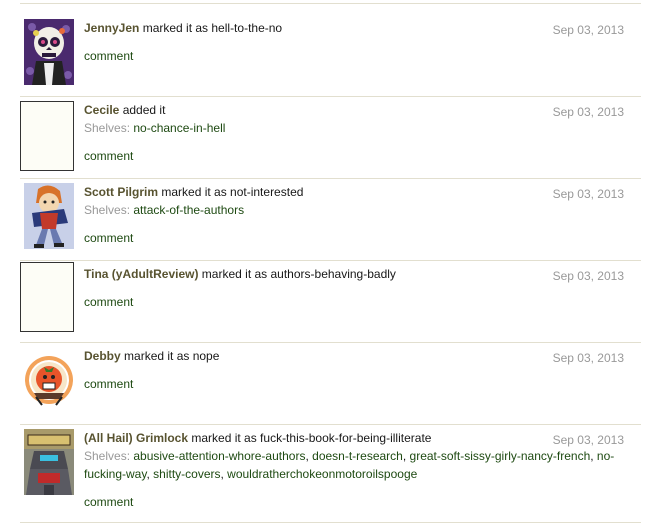  What do you see at coordinates (142, 110) in the screenshot?
I see `activity-text: added it` at bounding box center [142, 110].